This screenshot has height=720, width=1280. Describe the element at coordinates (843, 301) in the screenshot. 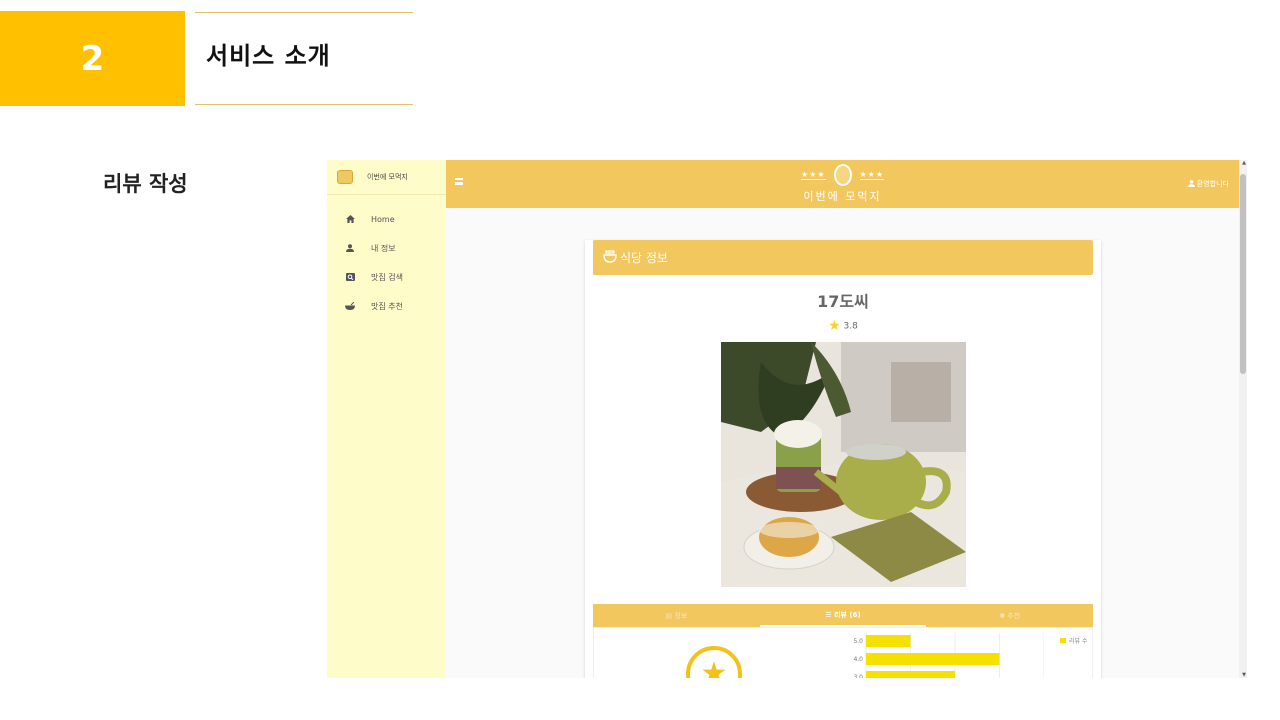

I see `restaurant-name: 17도씨` at that location.